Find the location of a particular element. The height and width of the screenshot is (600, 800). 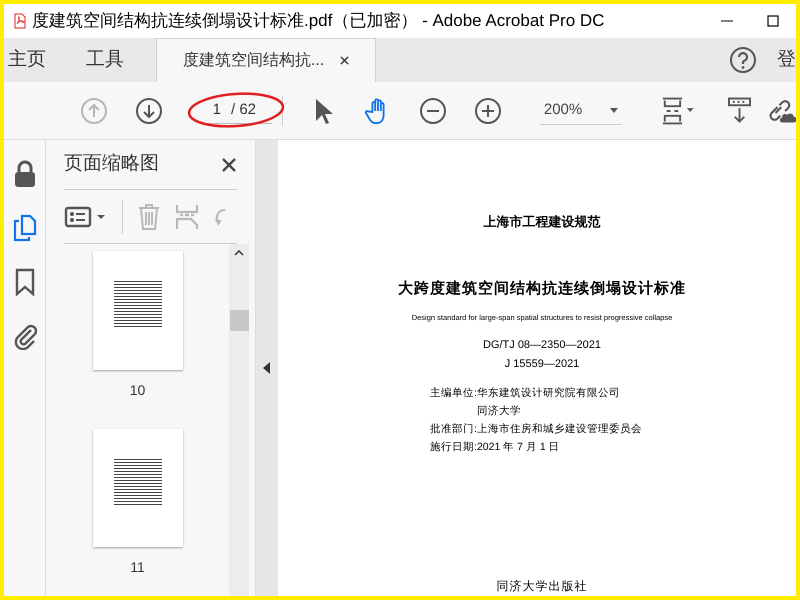

zoom-in-button is located at coordinates (488, 110).